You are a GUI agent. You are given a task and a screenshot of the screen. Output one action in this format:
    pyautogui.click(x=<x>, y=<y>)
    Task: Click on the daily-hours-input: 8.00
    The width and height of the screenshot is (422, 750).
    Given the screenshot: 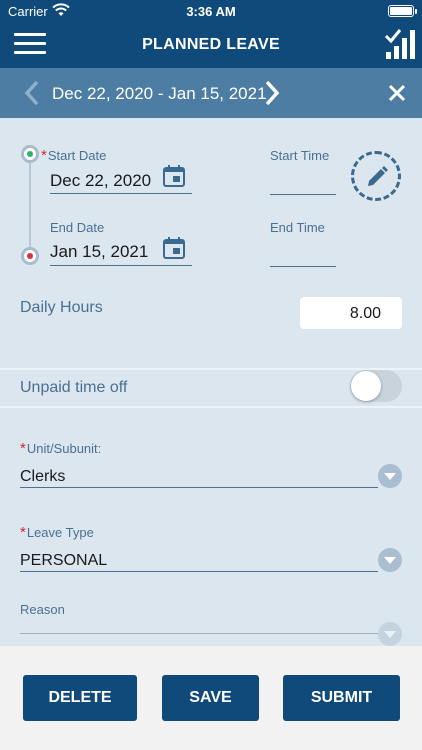 What is the action you would take?
    pyautogui.click(x=351, y=313)
    